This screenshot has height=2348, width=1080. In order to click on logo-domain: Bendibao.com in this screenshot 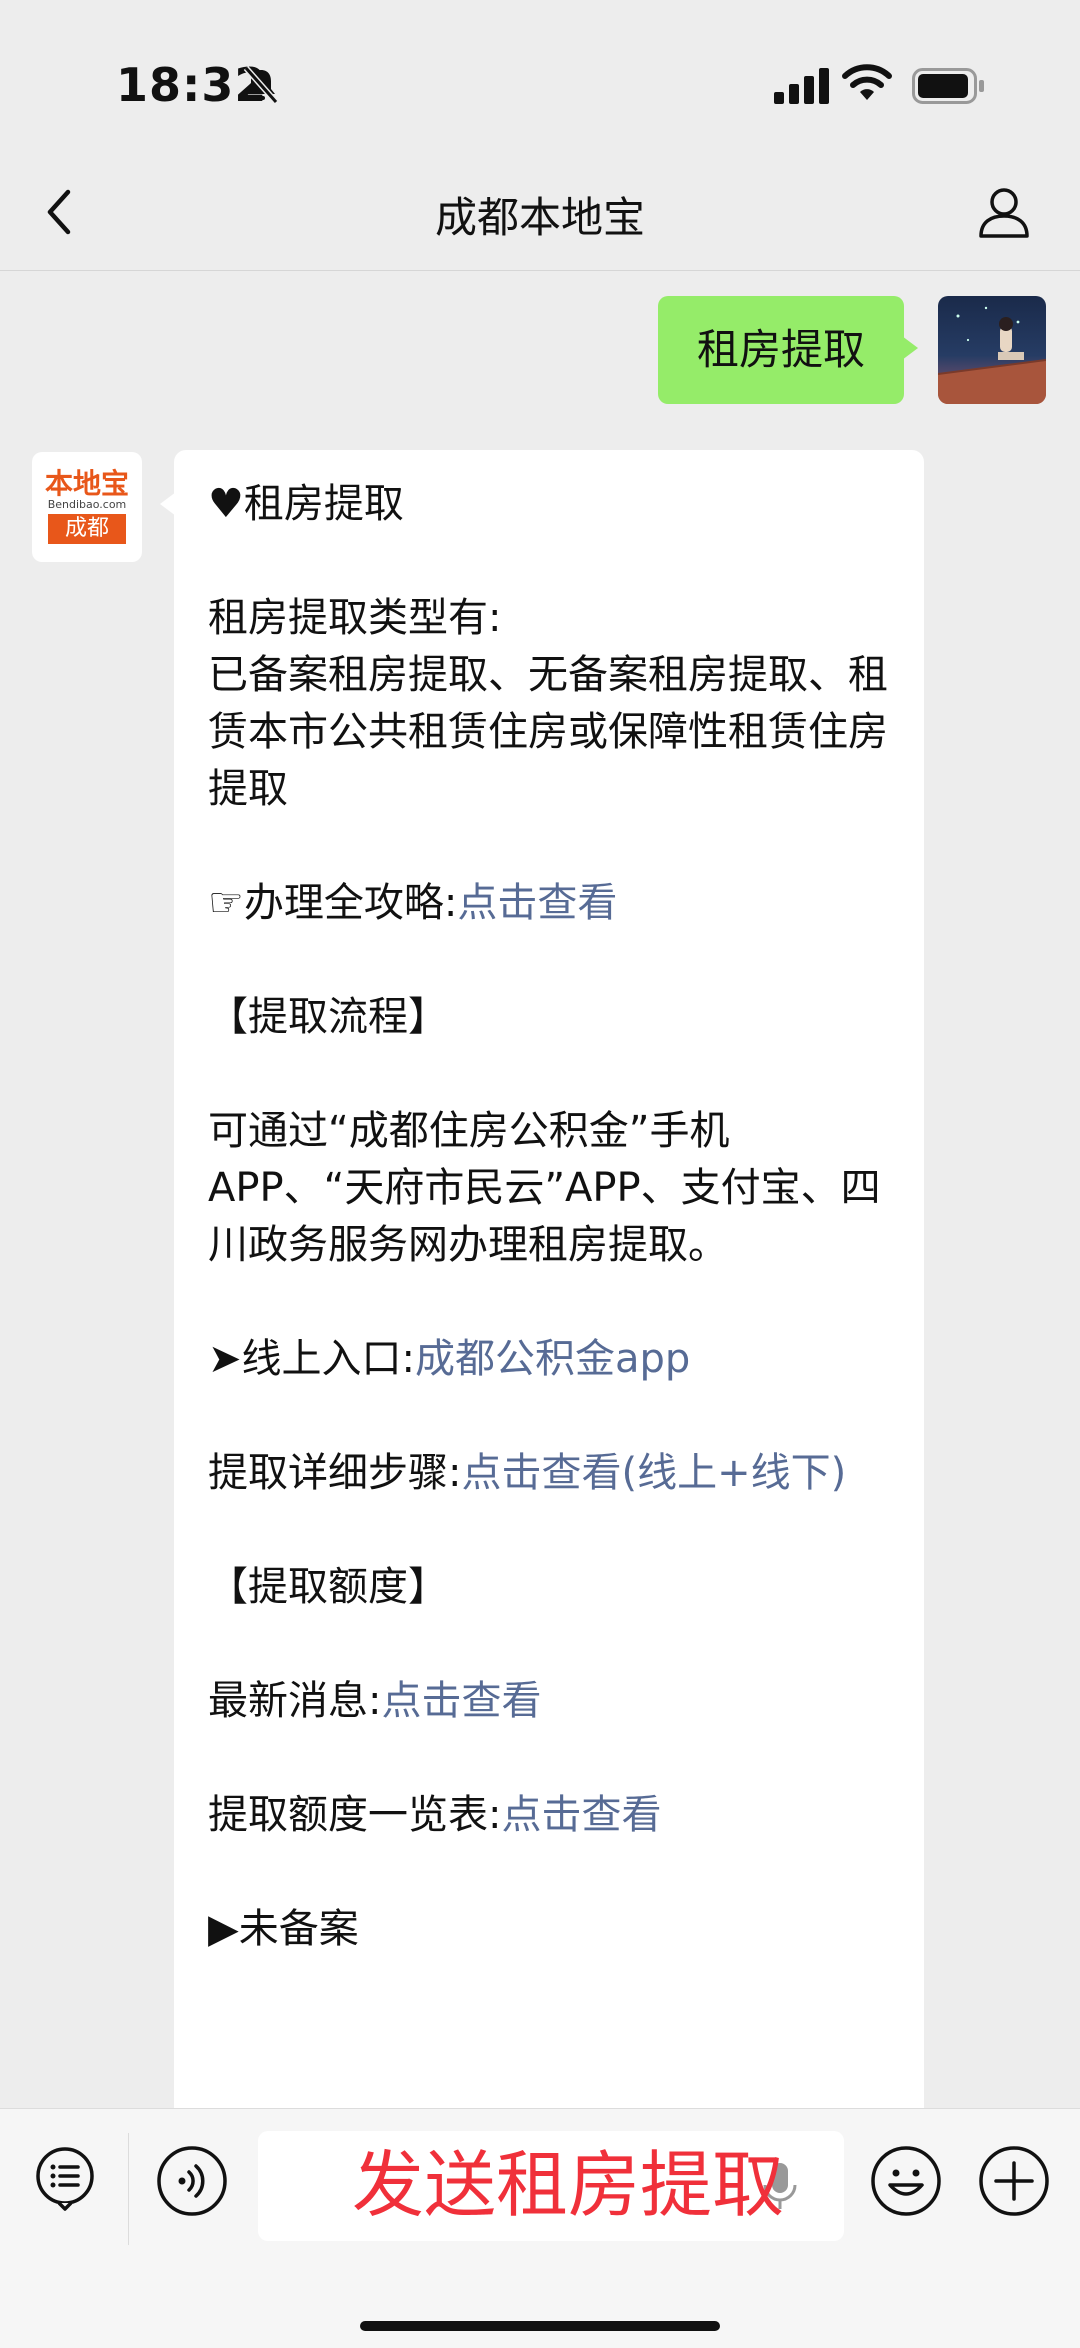, I will do `click(87, 504)`.